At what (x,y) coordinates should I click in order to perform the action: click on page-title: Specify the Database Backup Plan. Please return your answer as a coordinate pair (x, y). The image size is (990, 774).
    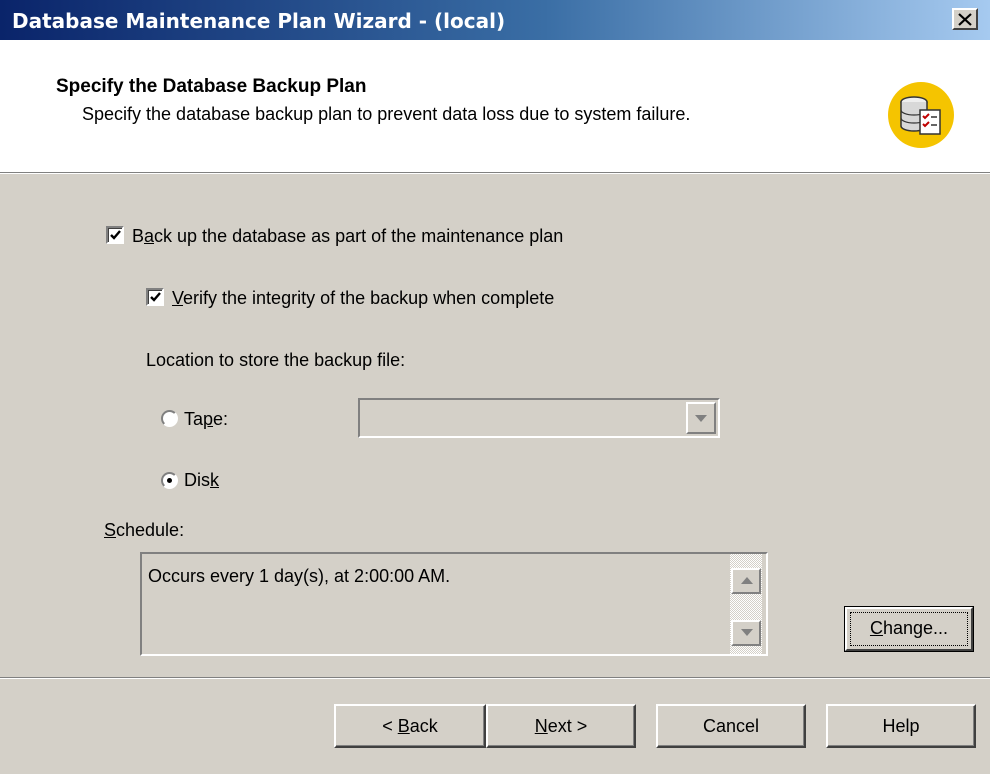
    Looking at the image, I should click on (211, 86).